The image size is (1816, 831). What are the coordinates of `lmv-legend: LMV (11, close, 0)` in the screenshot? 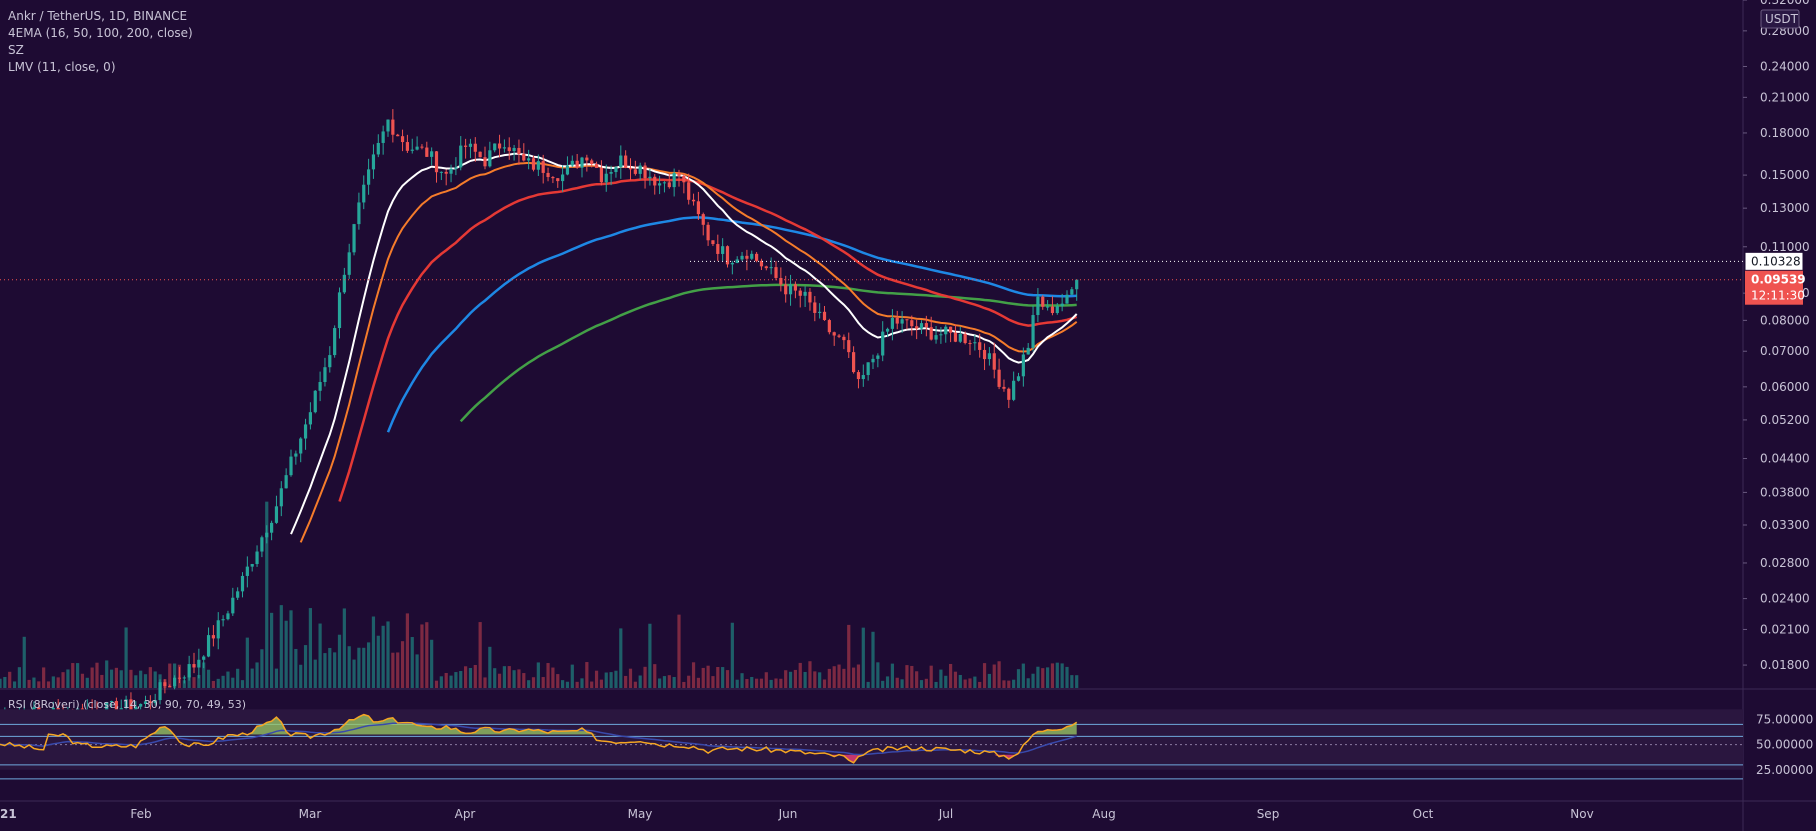 It's located at (100, 67).